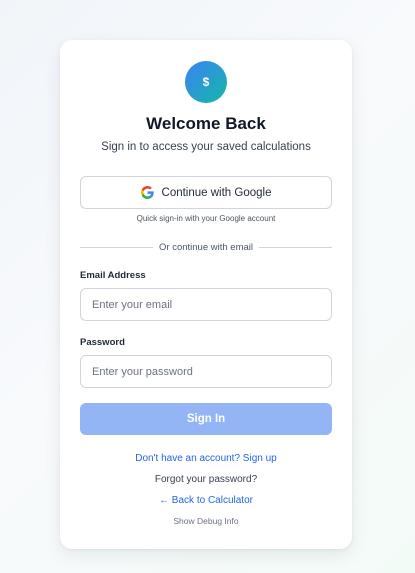 The height and width of the screenshot is (573, 415). Describe the element at coordinates (216, 192) in the screenshot. I see `google-button-label: Continue with Google` at that location.